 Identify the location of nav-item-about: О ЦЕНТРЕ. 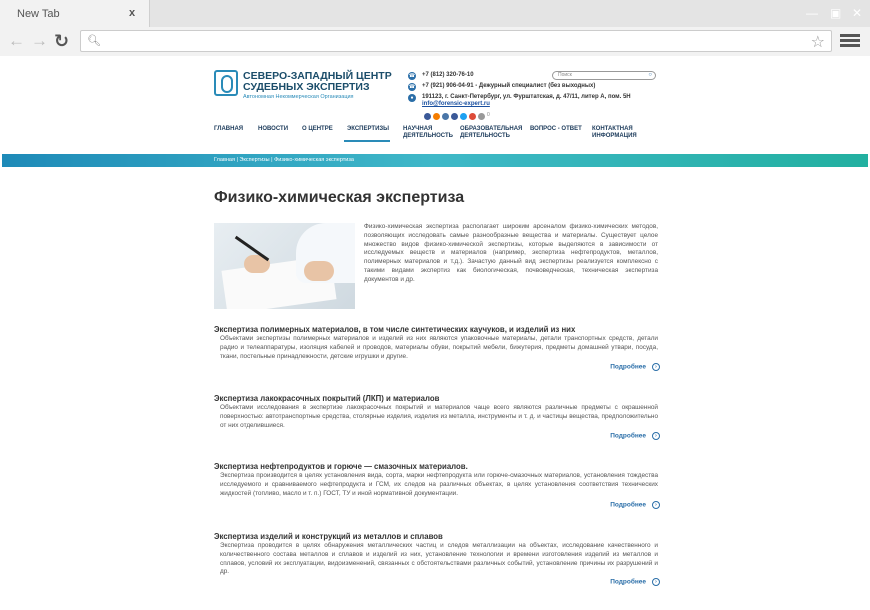
(317, 129).